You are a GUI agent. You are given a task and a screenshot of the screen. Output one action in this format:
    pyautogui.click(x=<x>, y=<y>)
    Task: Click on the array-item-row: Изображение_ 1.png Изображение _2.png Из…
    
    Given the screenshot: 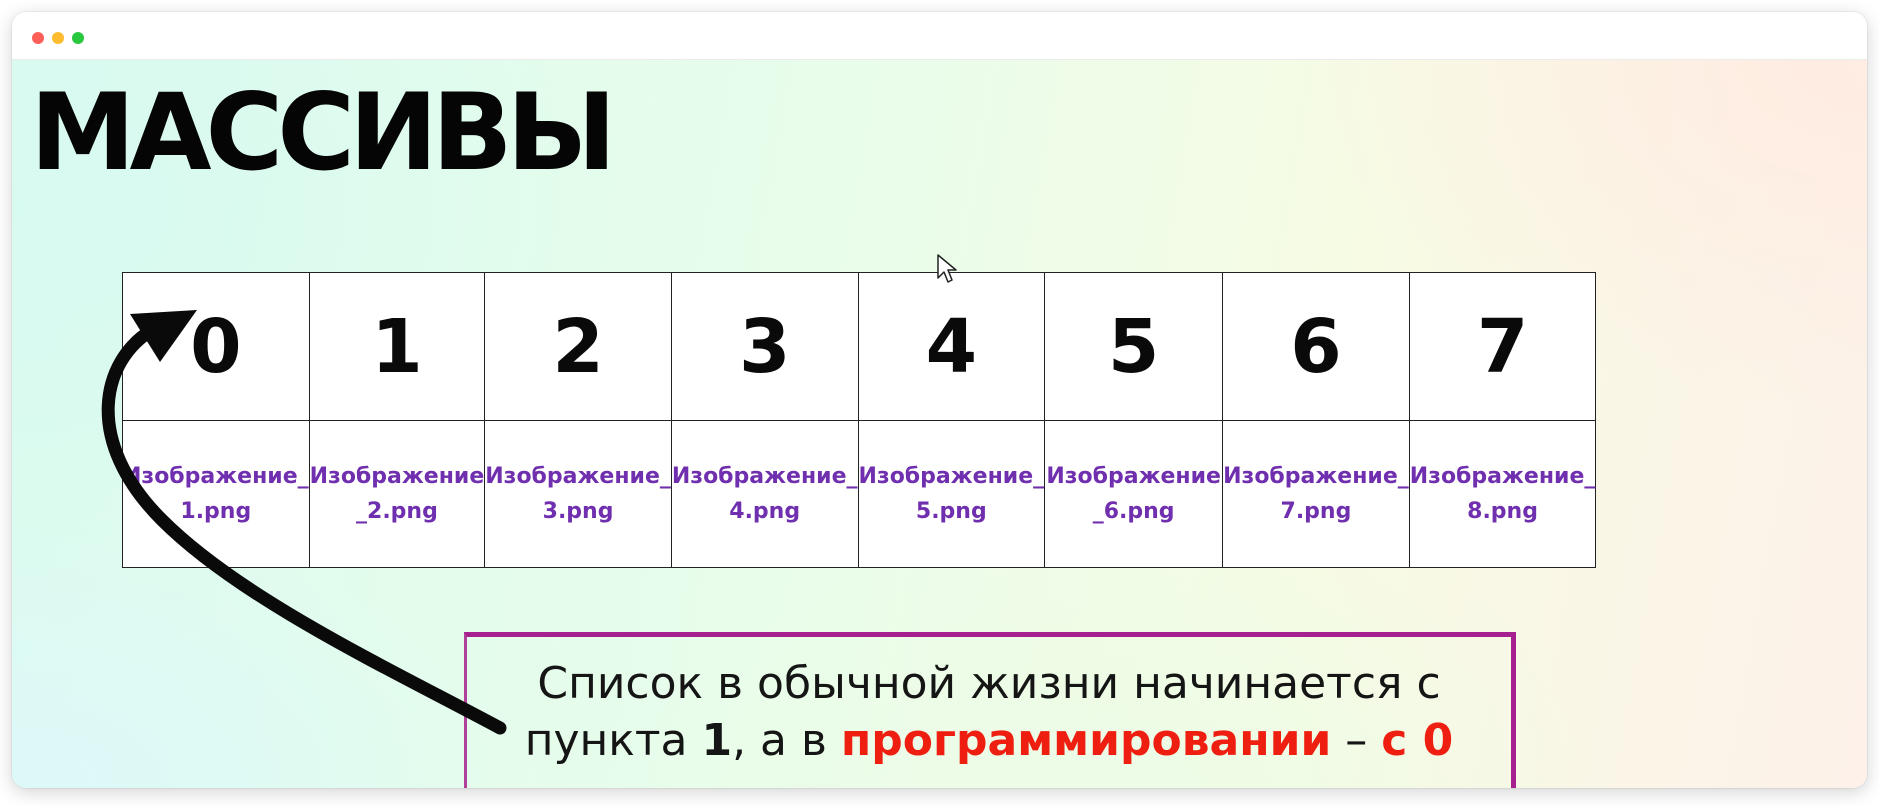 What is the action you would take?
    pyautogui.click(x=859, y=494)
    